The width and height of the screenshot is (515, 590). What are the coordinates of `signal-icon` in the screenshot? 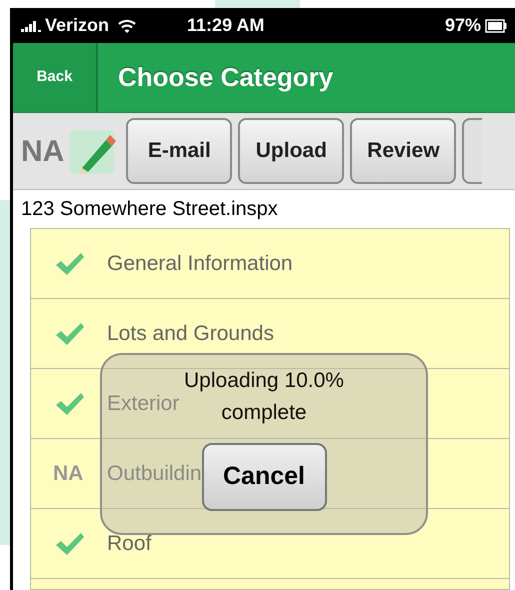 It's located at (32, 26).